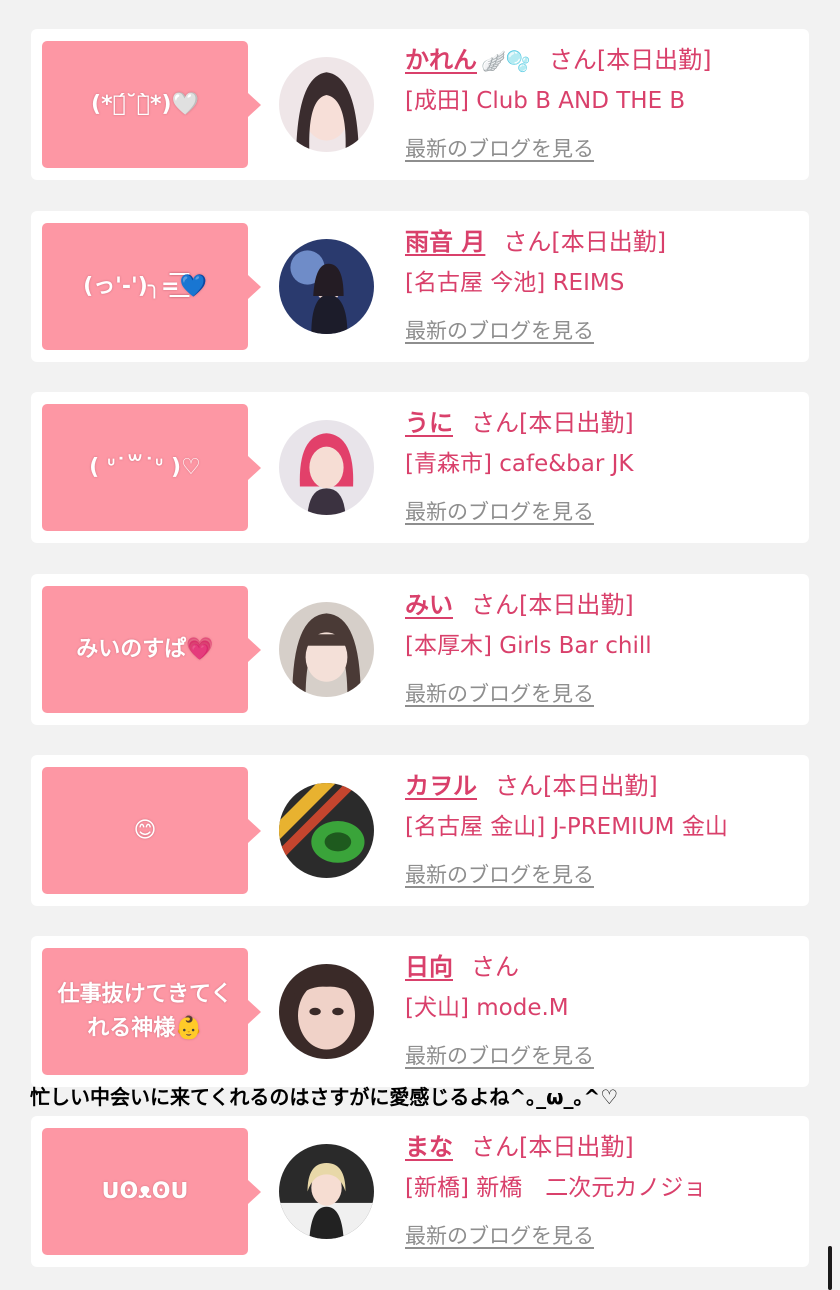 The height and width of the screenshot is (1290, 840). I want to click on shop-label: [名古屋 今池] REIMS, so click(515, 283).